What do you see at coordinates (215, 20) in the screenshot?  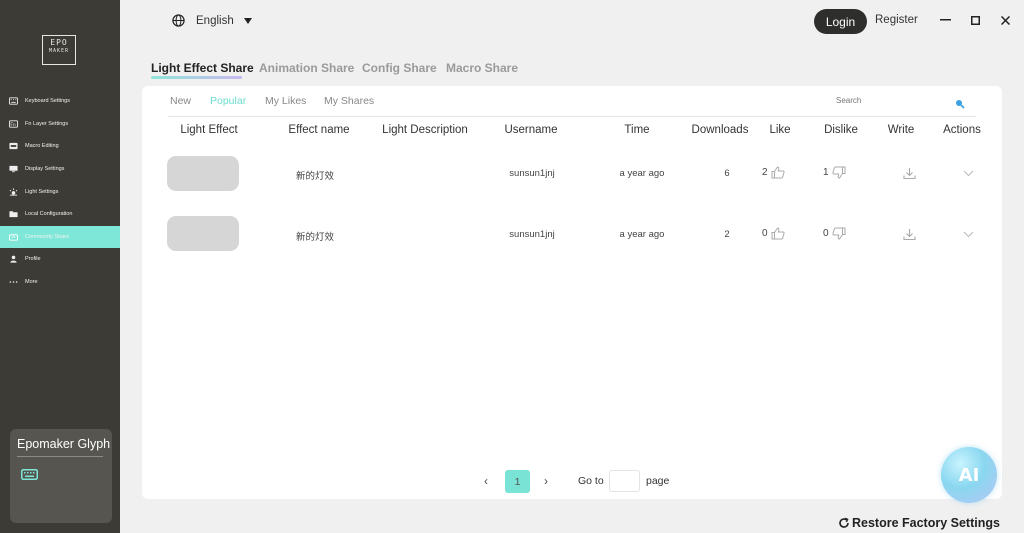 I see `language-label: English` at bounding box center [215, 20].